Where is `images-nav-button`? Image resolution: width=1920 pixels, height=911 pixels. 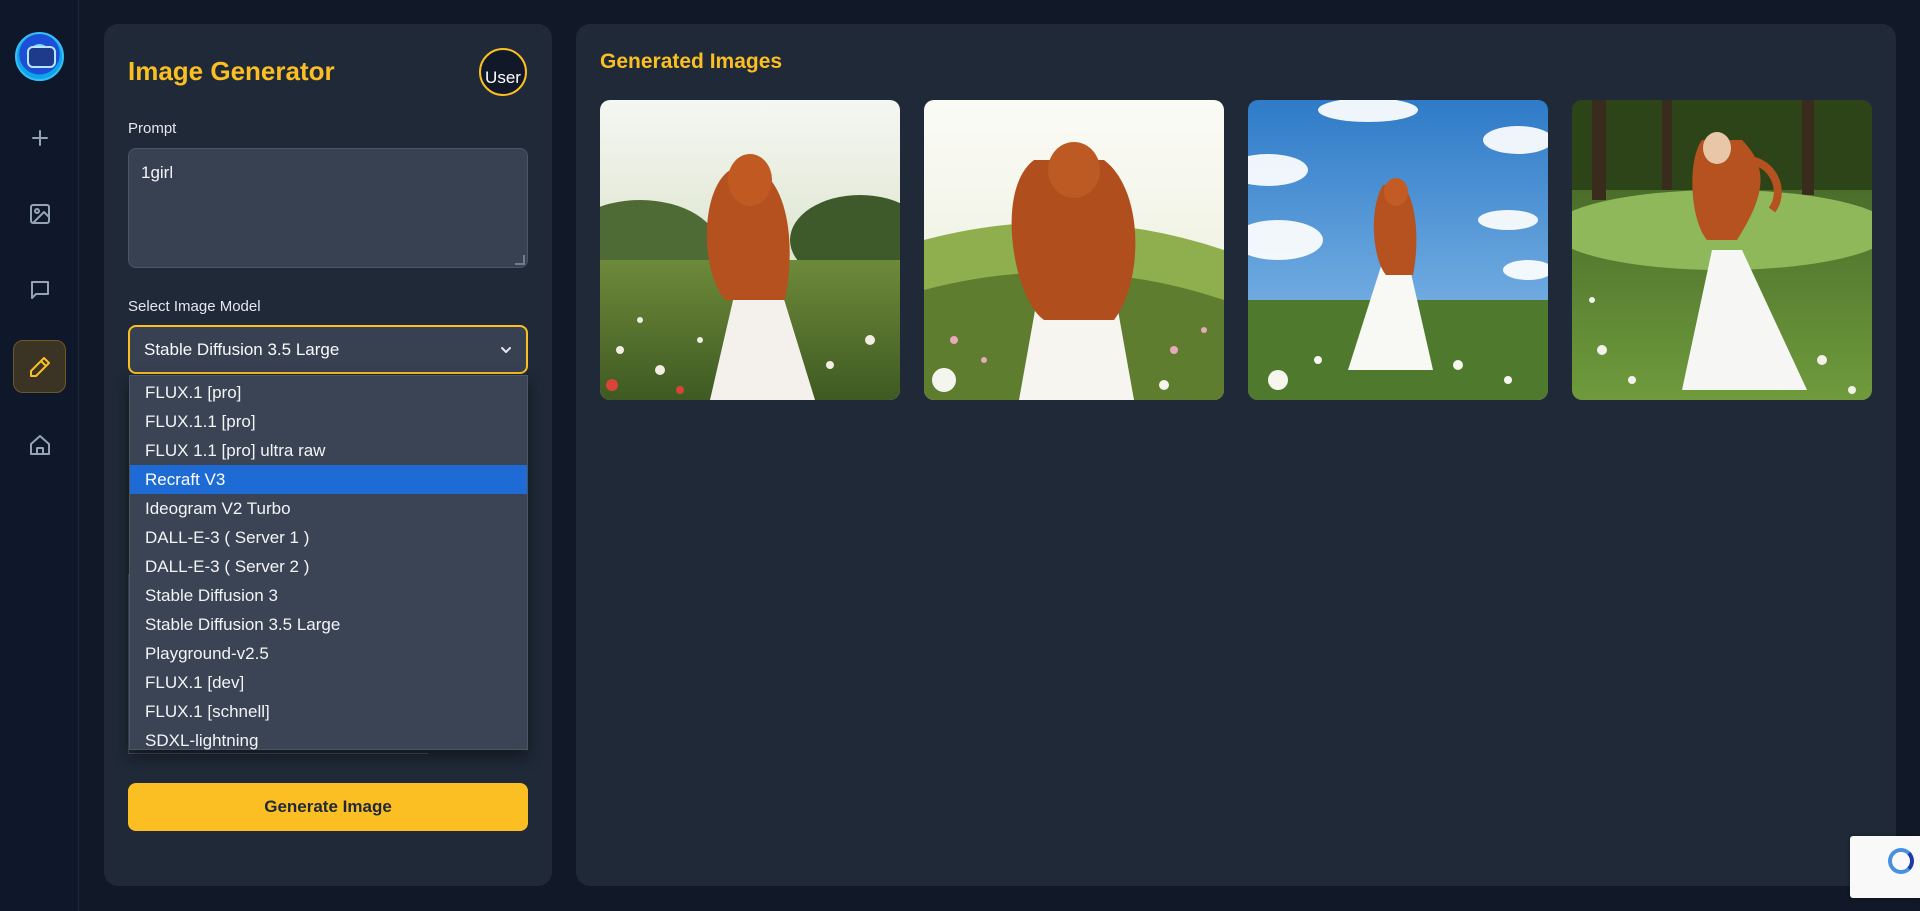
images-nav-button is located at coordinates (39, 213).